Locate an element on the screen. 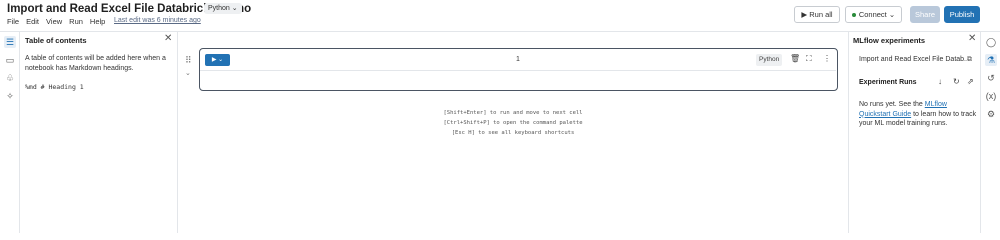 This screenshot has height=240, width=1000. no-runs-pre: No runs yet. See the is located at coordinates (892, 104).